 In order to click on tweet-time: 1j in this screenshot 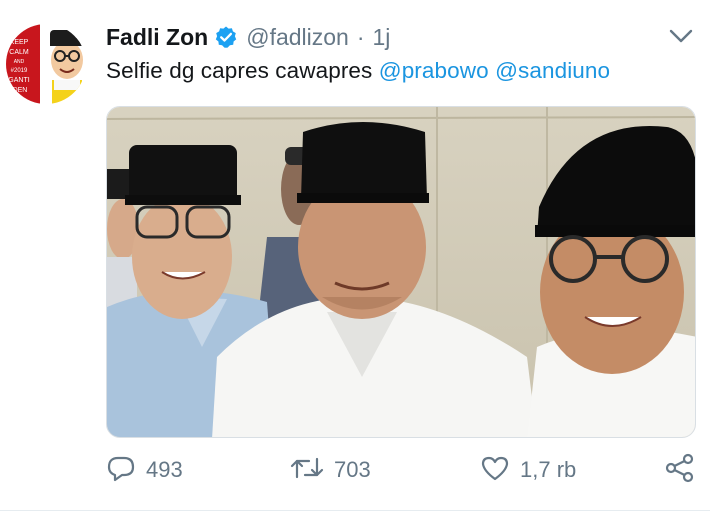, I will do `click(382, 37)`.